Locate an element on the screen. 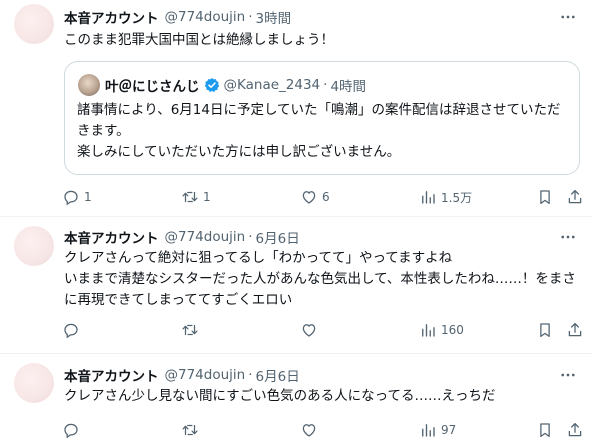 This screenshot has width=592, height=447. views-button: 97 is located at coordinates (437, 430).